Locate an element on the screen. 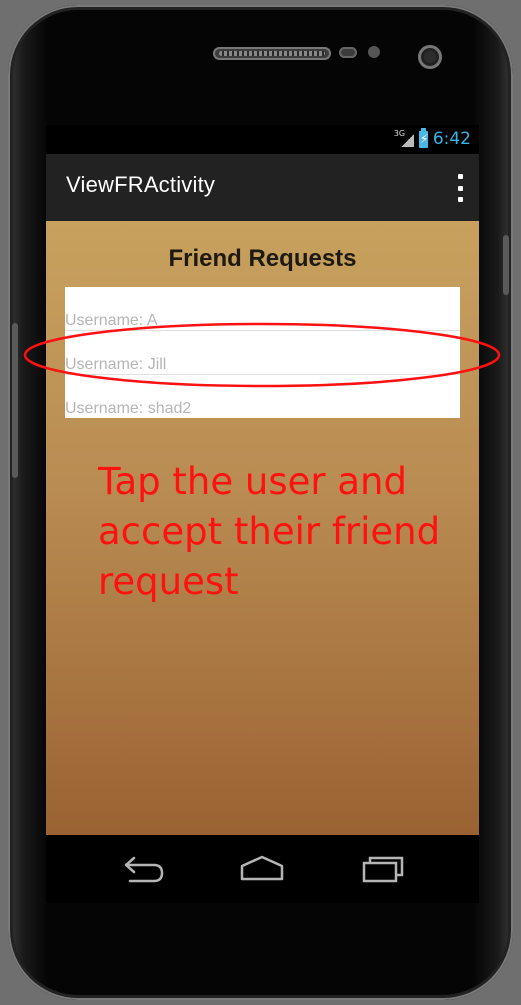 This screenshot has height=1005, width=521. status-icons: 3G ⚡ 6:42 is located at coordinates (432, 138).